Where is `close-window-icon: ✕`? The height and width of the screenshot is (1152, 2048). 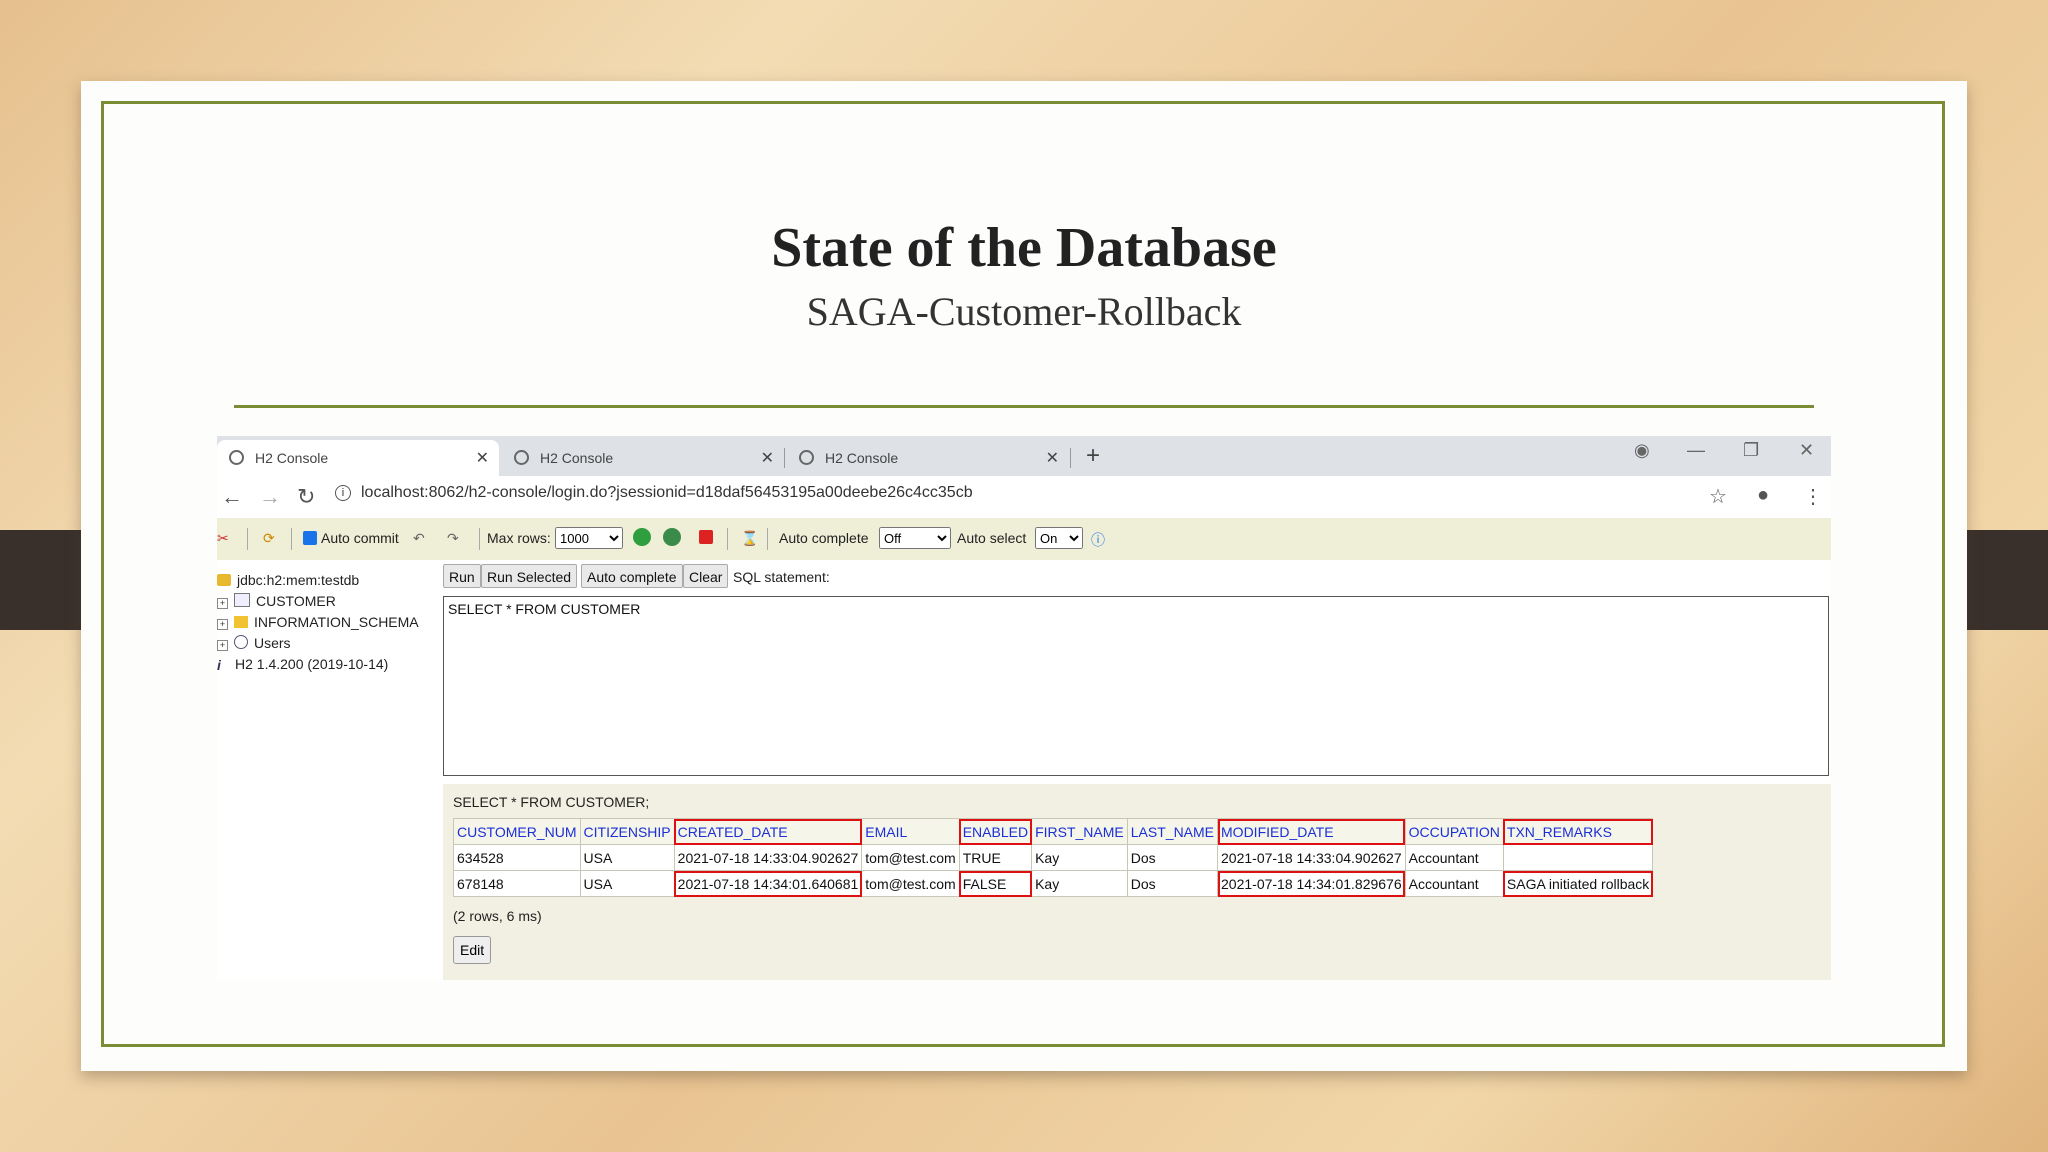
close-window-icon: ✕ is located at coordinates (1806, 450).